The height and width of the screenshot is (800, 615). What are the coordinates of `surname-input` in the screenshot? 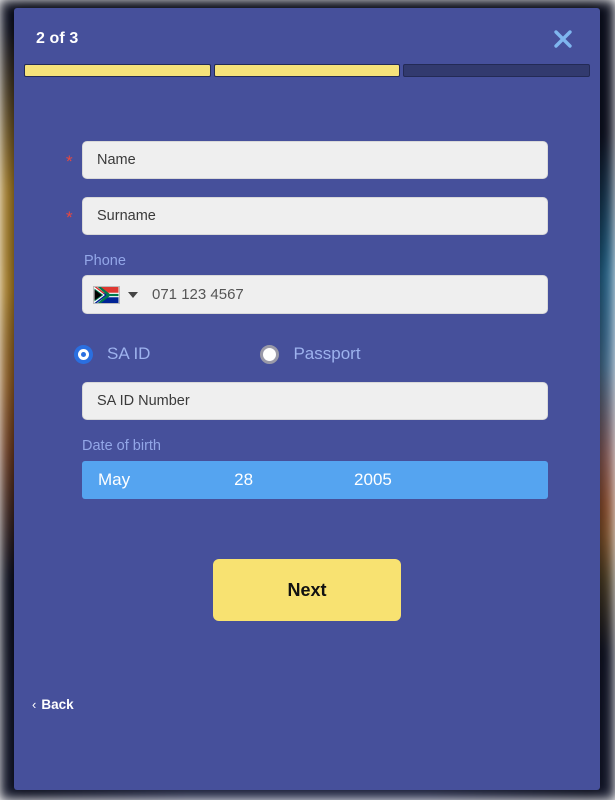 It's located at (315, 216).